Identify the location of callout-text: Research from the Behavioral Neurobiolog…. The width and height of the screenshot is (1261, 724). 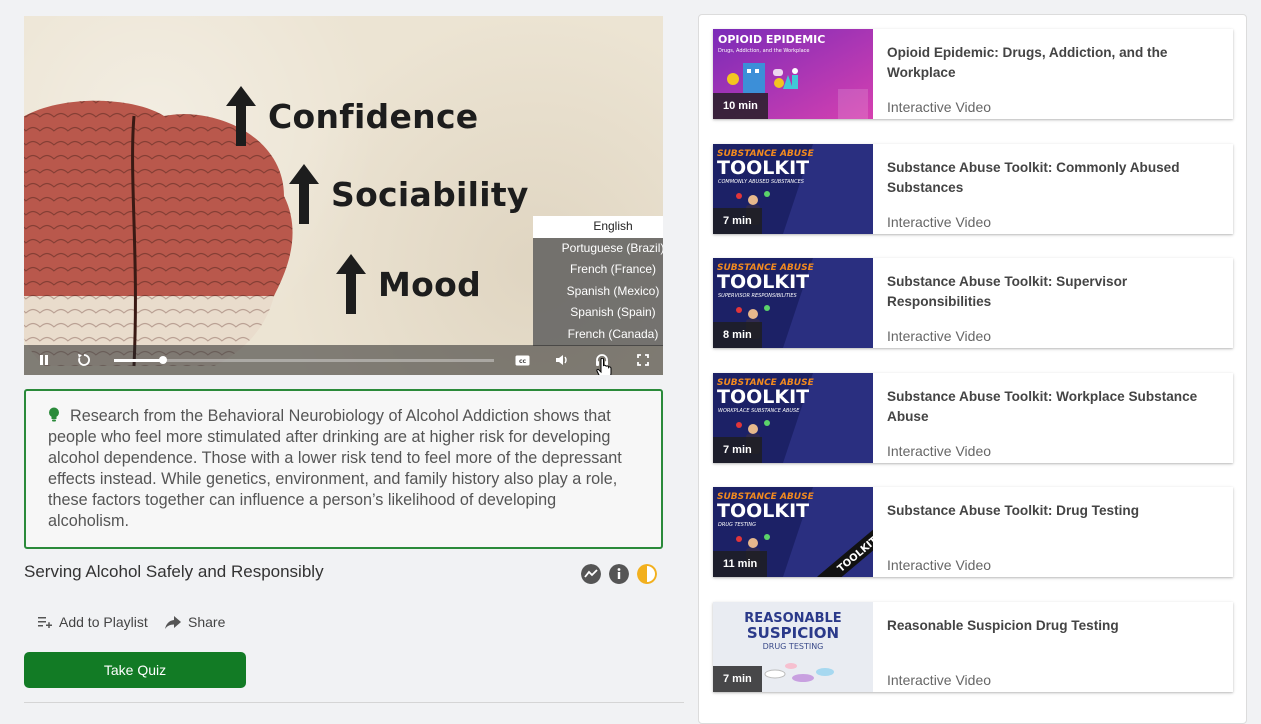
(335, 468).